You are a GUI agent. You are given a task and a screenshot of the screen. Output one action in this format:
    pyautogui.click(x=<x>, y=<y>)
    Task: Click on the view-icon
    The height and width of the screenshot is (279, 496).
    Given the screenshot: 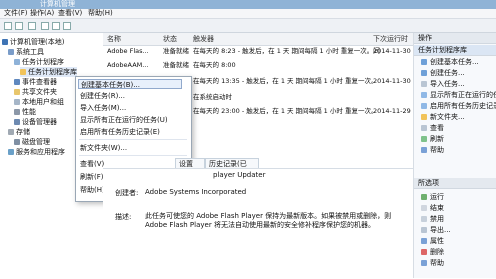 What is the action you would take?
    pyautogui.click(x=424, y=128)
    